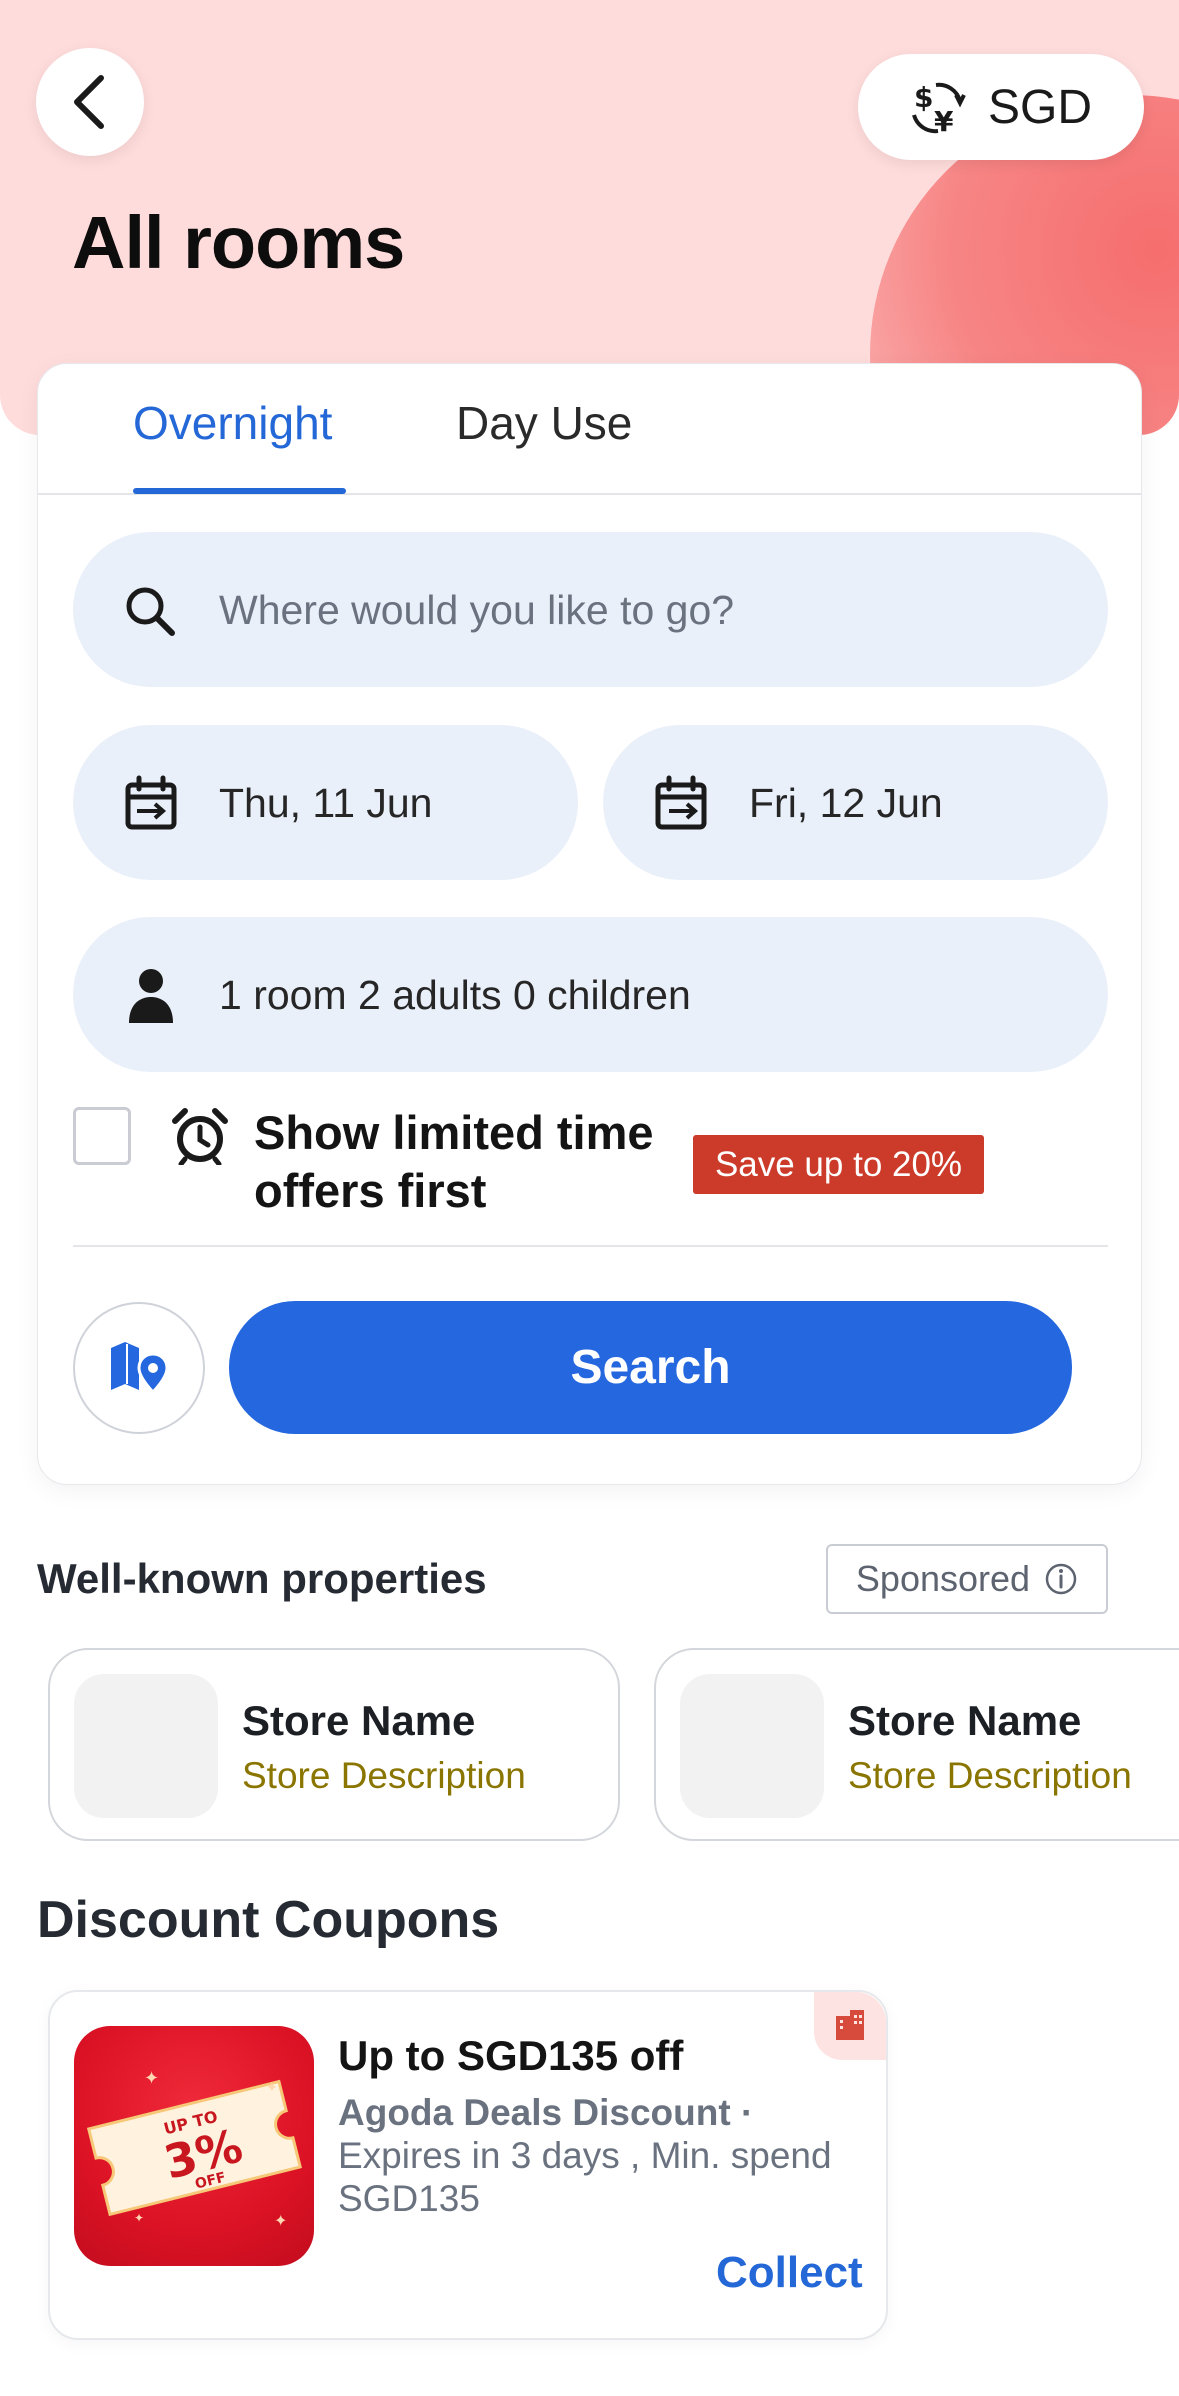 This screenshot has width=1179, height=2396. What do you see at coordinates (455, 995) in the screenshot?
I see `occupancy-value: 1 room 2 adults 0 children` at bounding box center [455, 995].